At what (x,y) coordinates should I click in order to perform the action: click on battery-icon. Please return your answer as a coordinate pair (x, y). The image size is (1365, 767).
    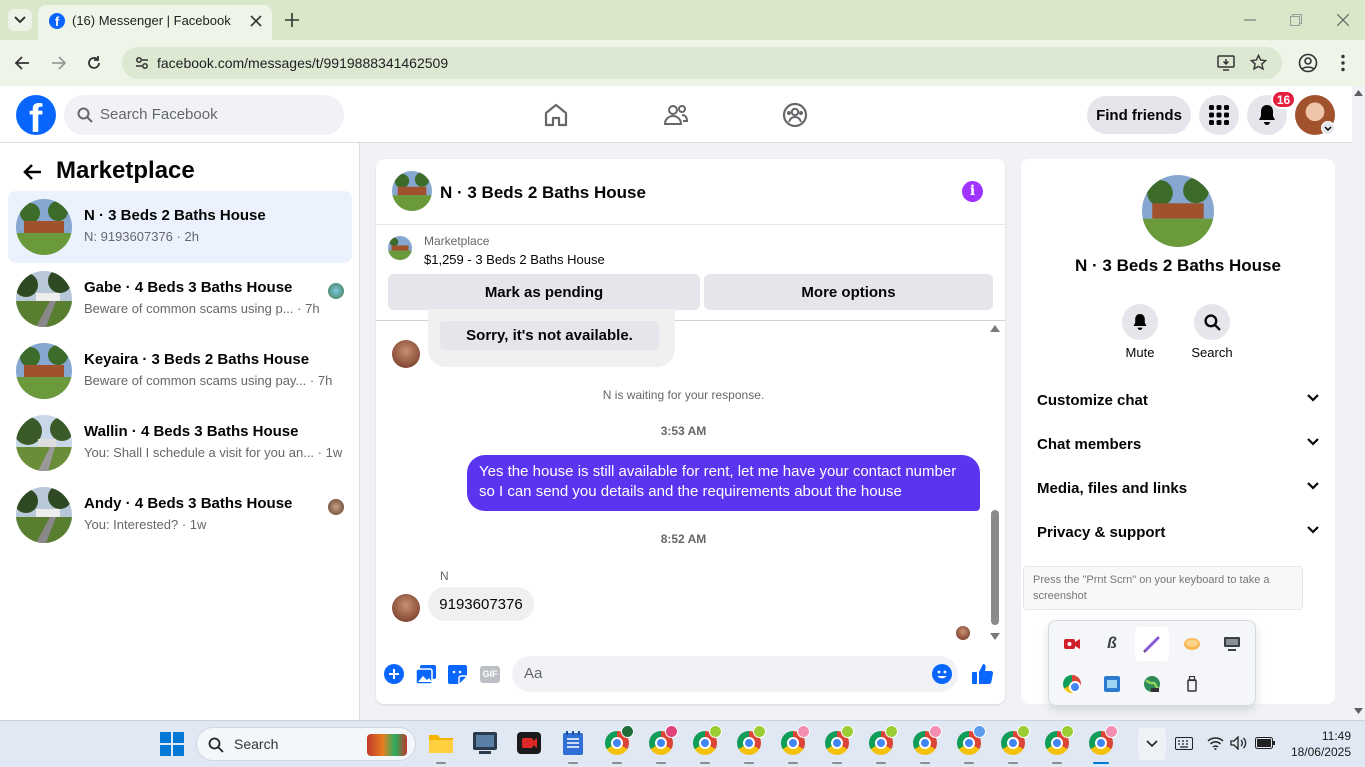
    Looking at the image, I should click on (1265, 743).